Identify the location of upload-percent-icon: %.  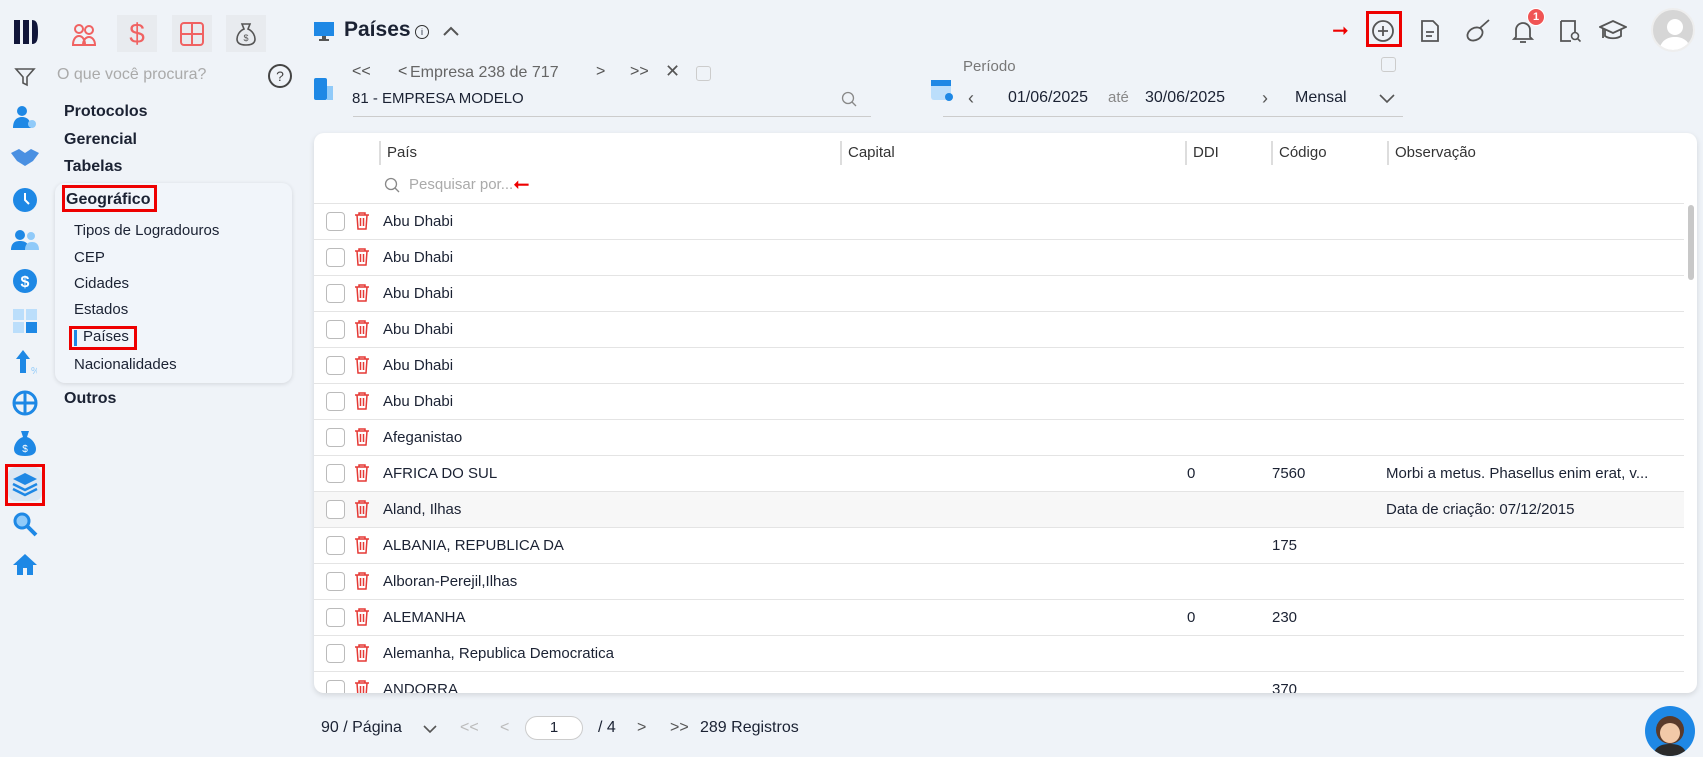
(25, 362).